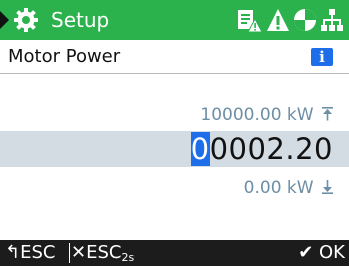 The width and height of the screenshot is (349, 266). I want to click on upper-limit-icon, so click(327, 114).